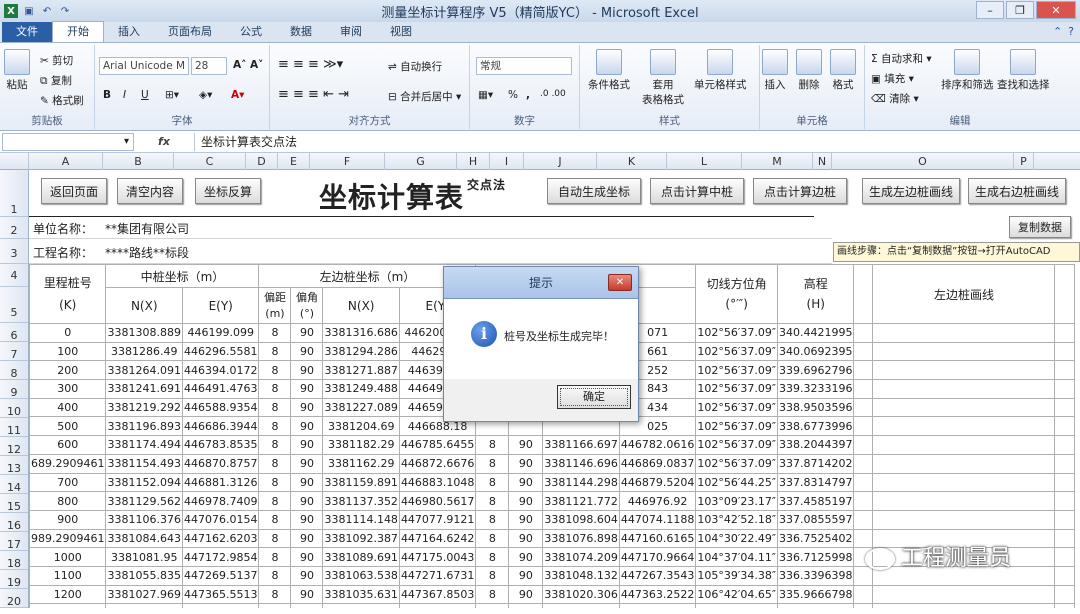  What do you see at coordinates (361, 538) in the screenshot?
I see `table-cell: 3381092.387` at bounding box center [361, 538].